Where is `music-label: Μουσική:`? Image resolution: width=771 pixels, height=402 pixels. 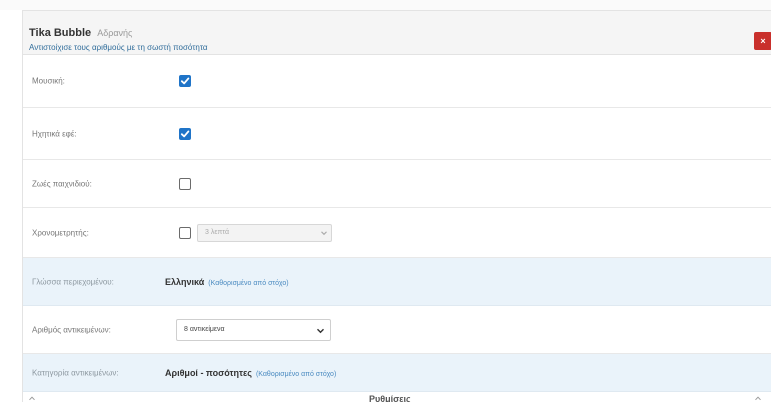 music-label: Μουσική: is located at coordinates (48, 81).